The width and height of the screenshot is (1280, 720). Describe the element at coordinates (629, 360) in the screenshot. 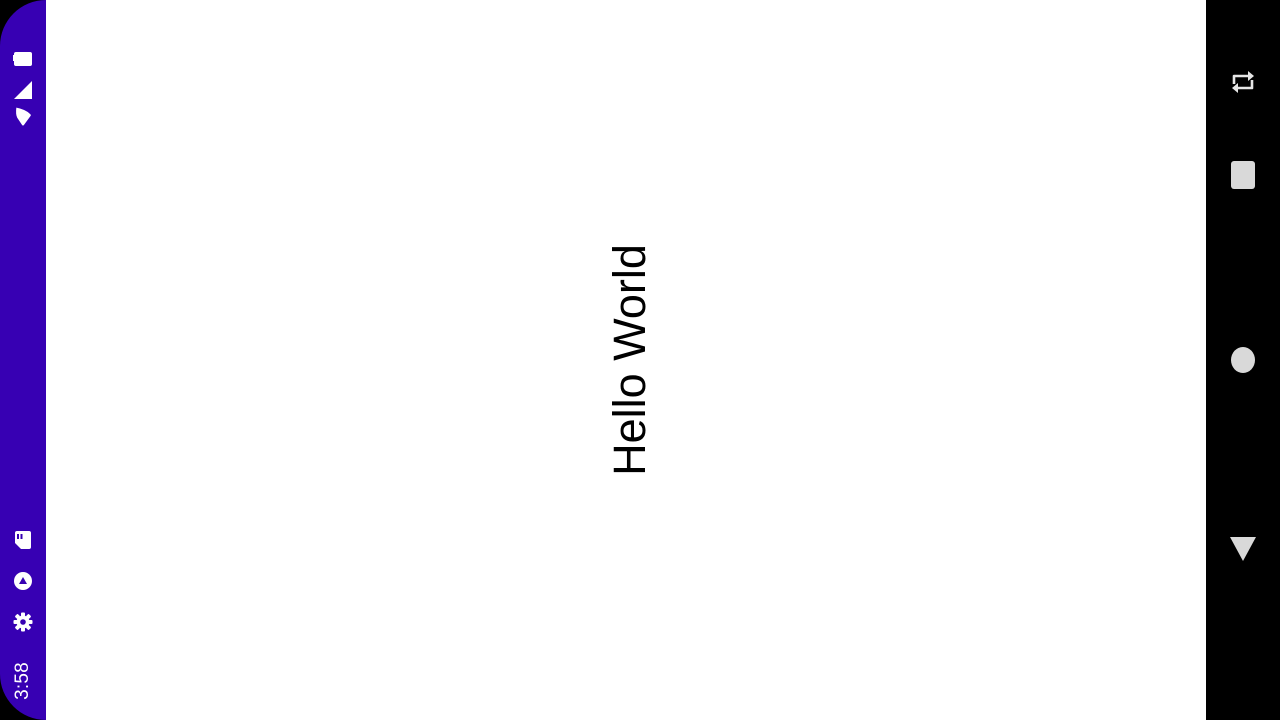

I see `hello-world-text: Hello World` at that location.